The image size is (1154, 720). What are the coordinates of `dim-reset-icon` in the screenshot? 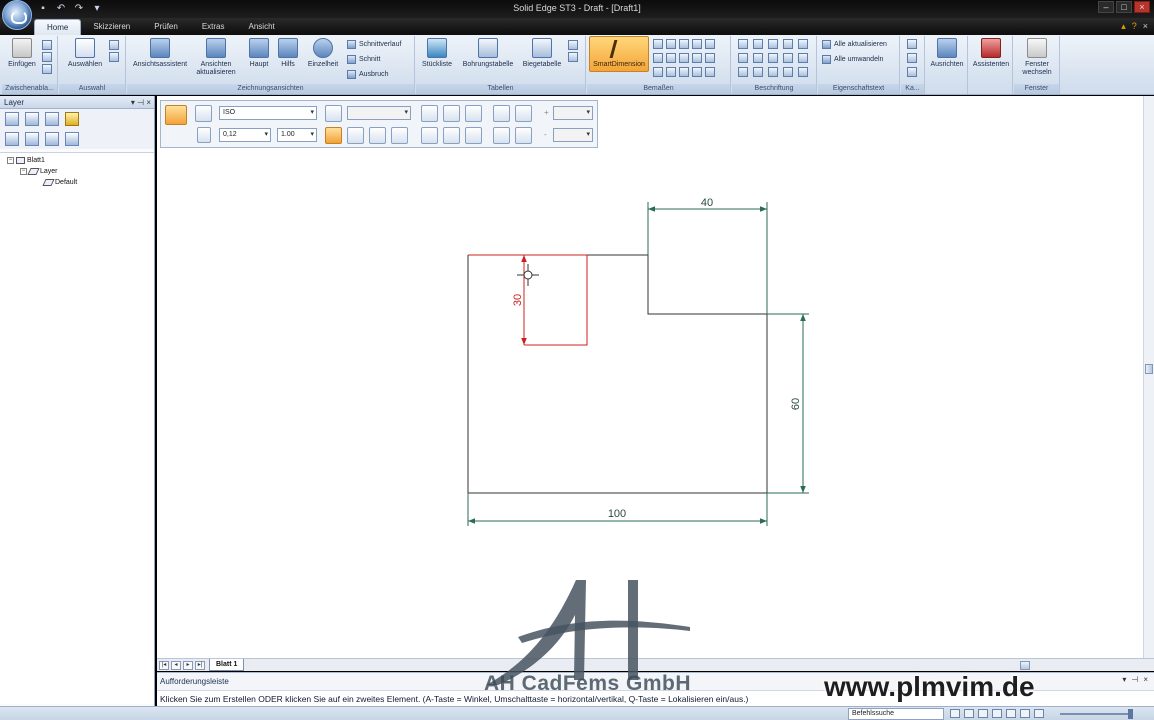 It's located at (523, 135).